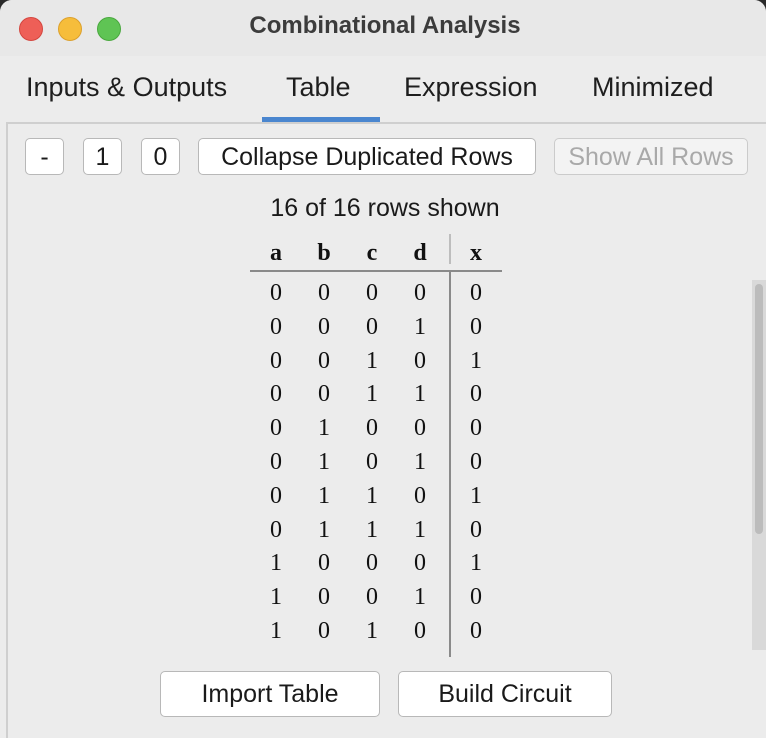 Image resolution: width=766 pixels, height=738 pixels. Describe the element at coordinates (450, 249) in the screenshot. I see `header-divider` at that location.